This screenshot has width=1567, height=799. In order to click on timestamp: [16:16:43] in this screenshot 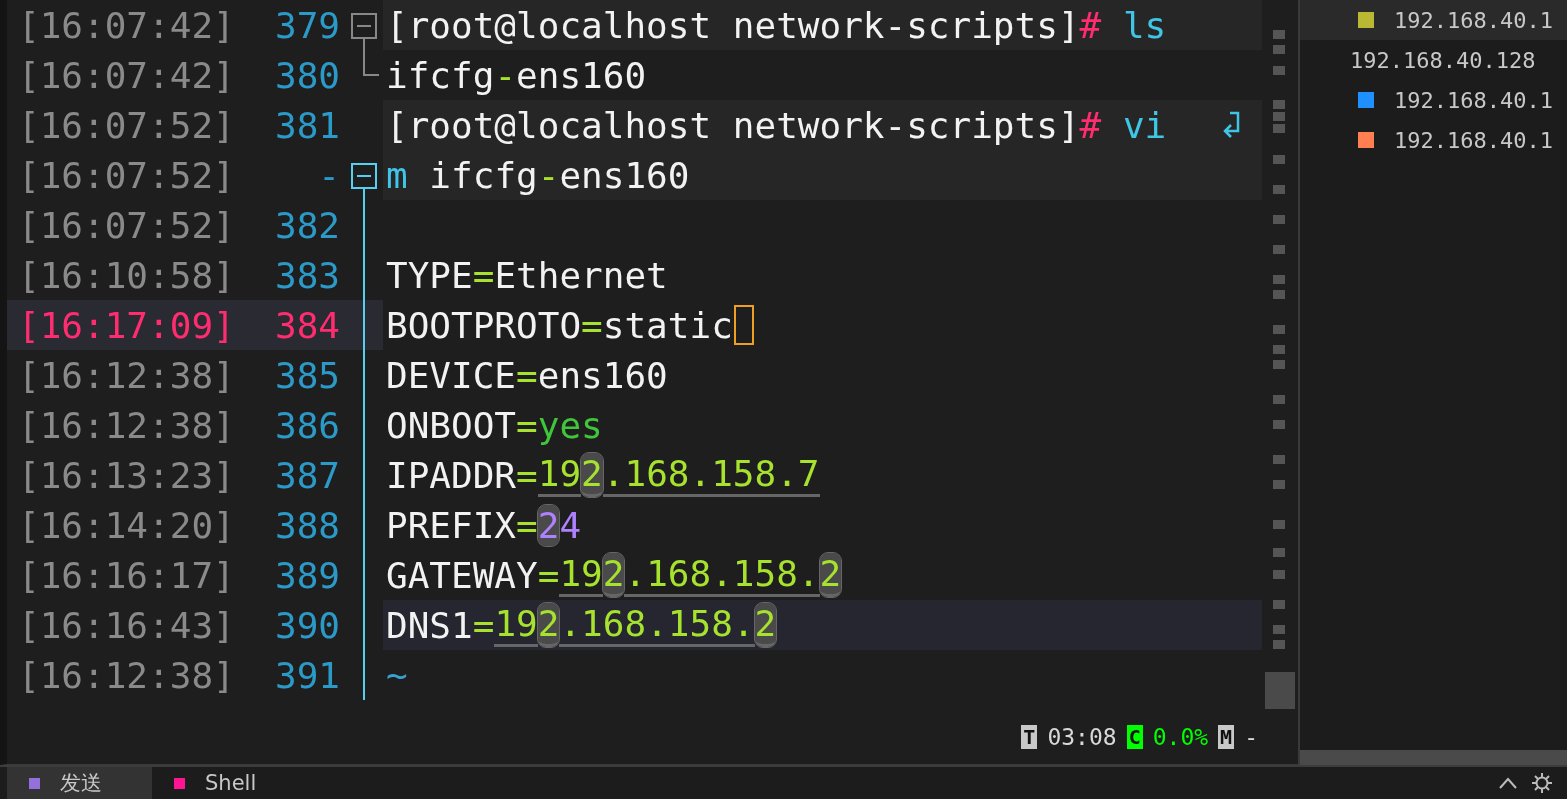, I will do `click(127, 625)`.